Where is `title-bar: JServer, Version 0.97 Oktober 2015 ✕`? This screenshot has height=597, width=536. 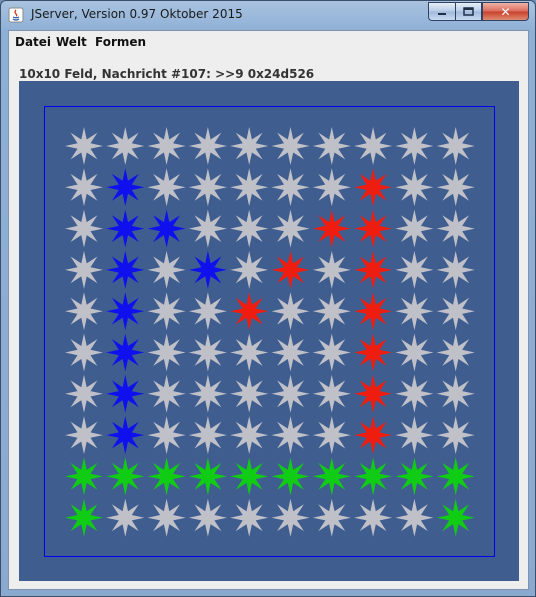
title-bar: JServer, Version 0.97 Oktober 2015 ✕ is located at coordinates (268, 15).